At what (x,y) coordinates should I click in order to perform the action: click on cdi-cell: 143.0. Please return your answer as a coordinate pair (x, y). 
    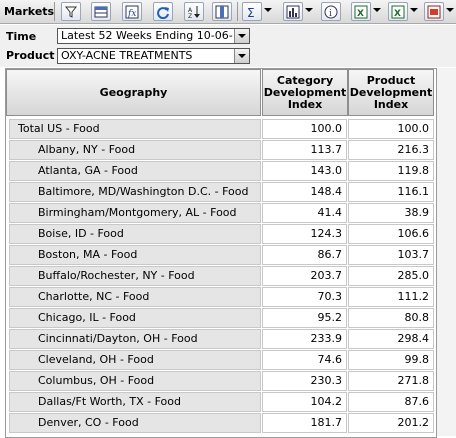
    Looking at the image, I should click on (304, 171).